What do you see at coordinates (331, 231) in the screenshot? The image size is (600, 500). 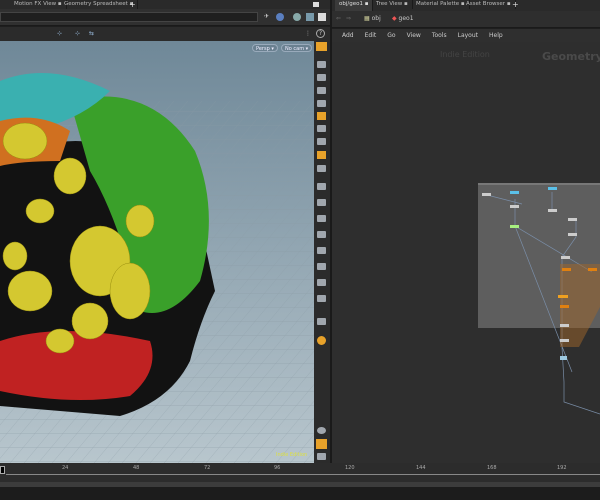 I see `pane-divider` at bounding box center [331, 231].